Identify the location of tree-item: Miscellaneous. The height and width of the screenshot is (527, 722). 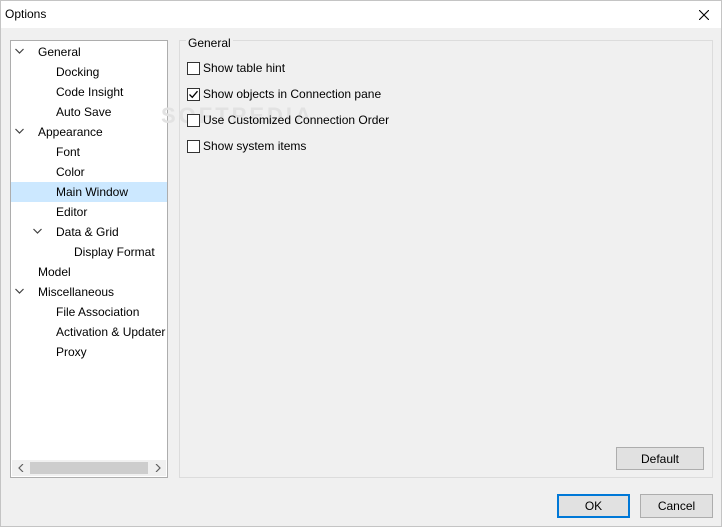
(89, 292).